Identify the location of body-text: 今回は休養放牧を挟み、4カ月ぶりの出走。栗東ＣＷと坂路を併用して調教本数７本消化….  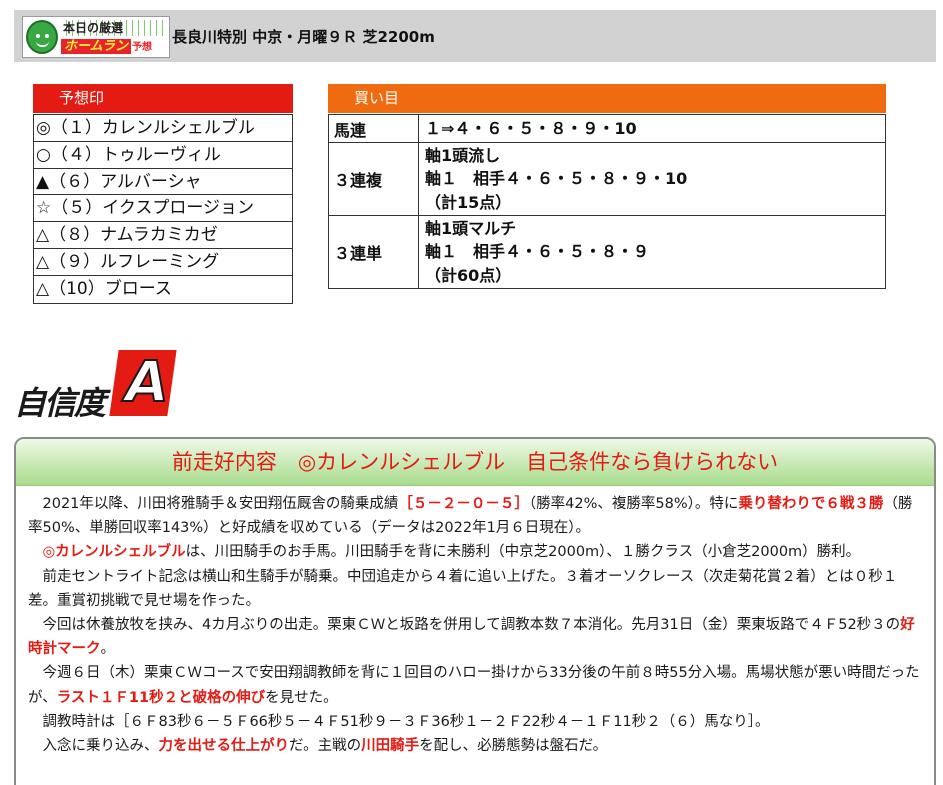
(471, 625).